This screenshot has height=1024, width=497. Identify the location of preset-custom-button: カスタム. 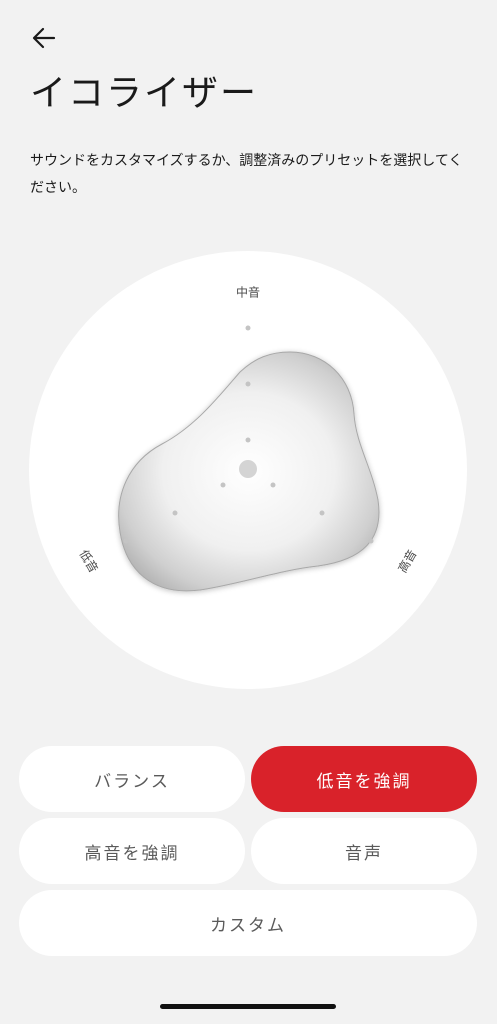
(248, 923).